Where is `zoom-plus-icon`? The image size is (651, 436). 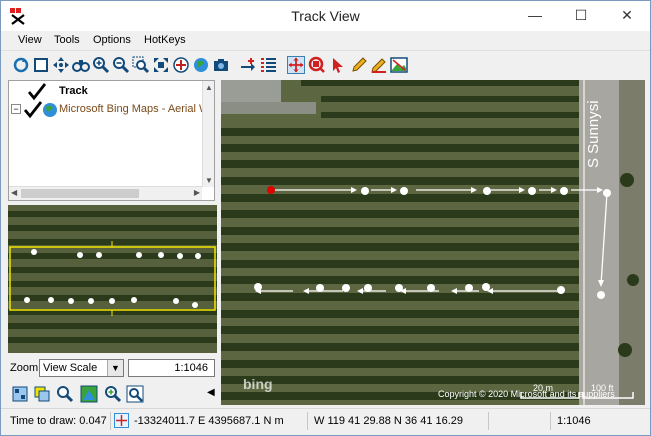 zoom-plus-icon is located at coordinates (113, 394).